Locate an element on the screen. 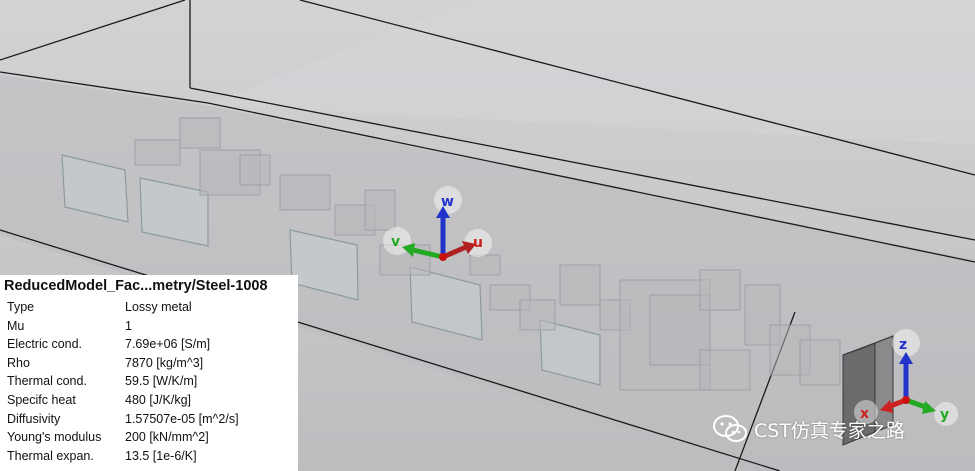 The width and height of the screenshot is (975, 471). u-axis-label: u is located at coordinates (478, 243).